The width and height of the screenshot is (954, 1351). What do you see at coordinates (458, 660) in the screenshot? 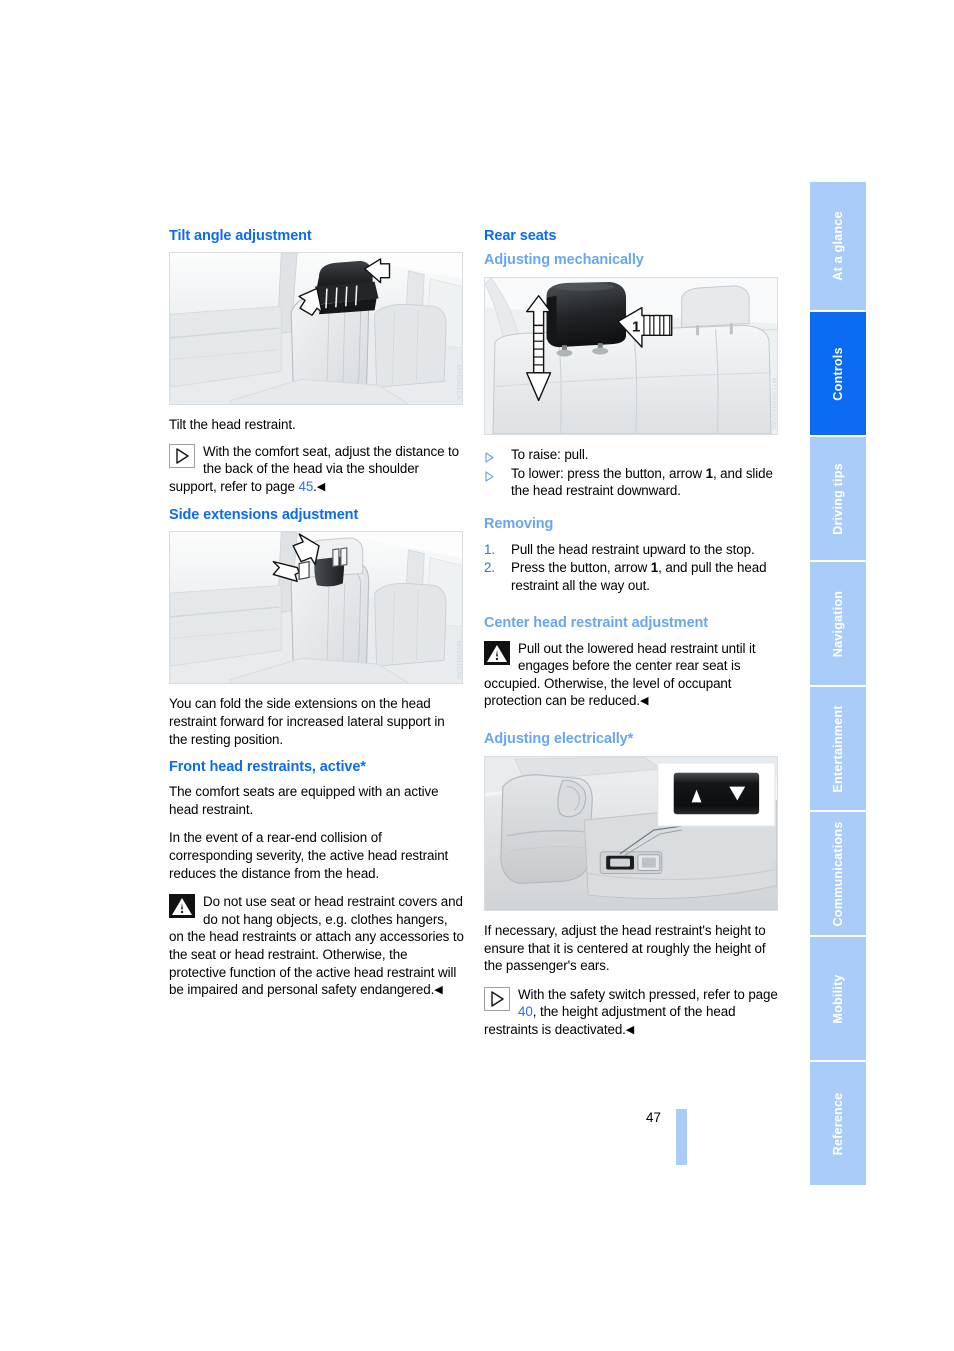
I see `figure-code: MYCH11CAV` at bounding box center [458, 660].